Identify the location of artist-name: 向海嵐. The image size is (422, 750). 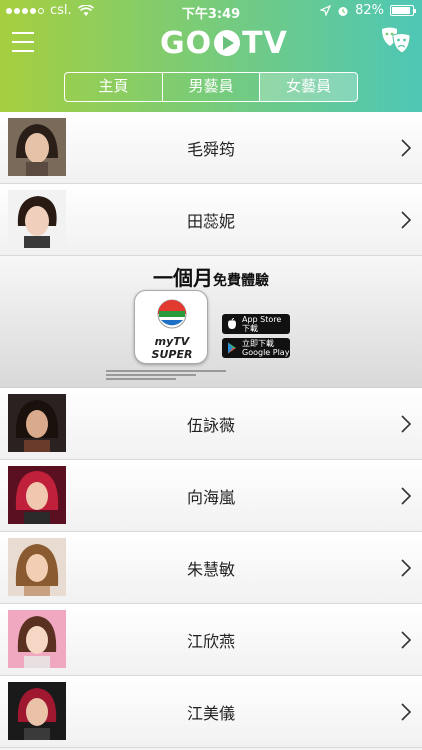
(210, 497).